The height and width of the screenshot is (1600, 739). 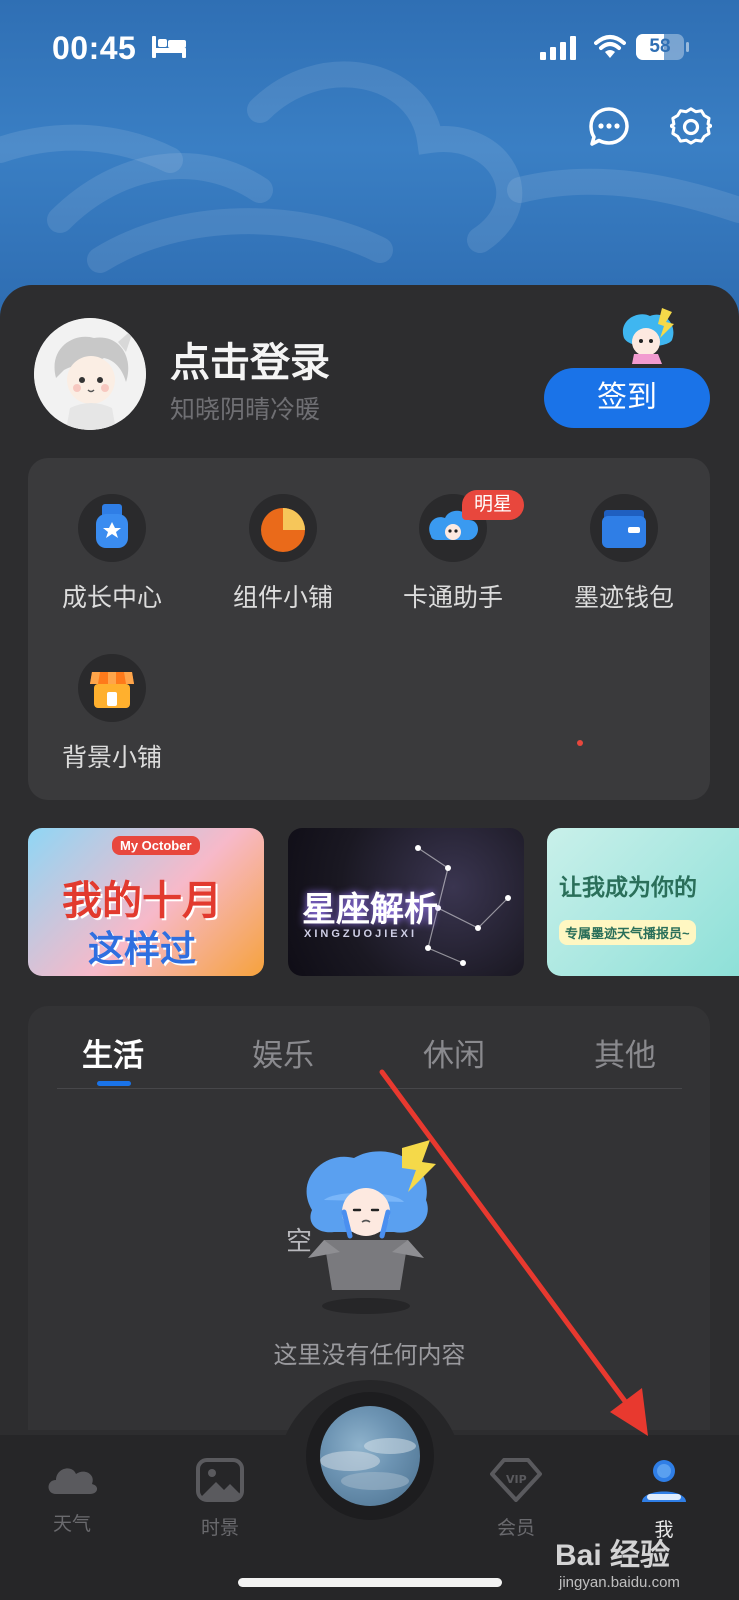 What do you see at coordinates (687, 47) in the screenshot?
I see `battery-tip` at bounding box center [687, 47].